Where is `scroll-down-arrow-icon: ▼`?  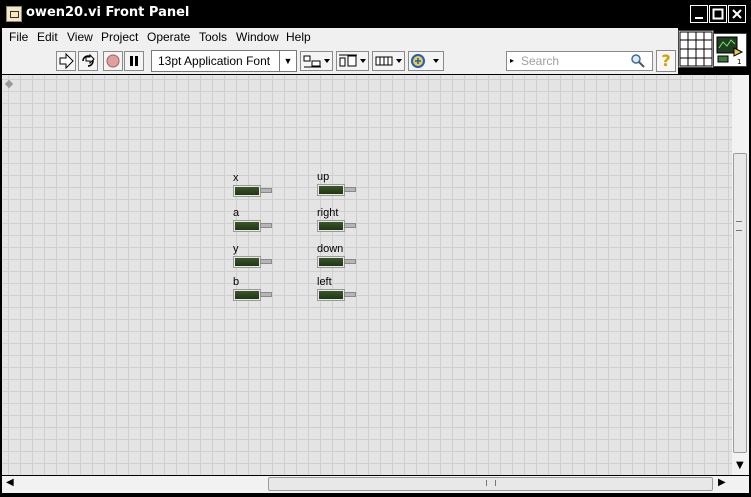
scroll-down-arrow-icon: ▼ is located at coordinates (740, 465).